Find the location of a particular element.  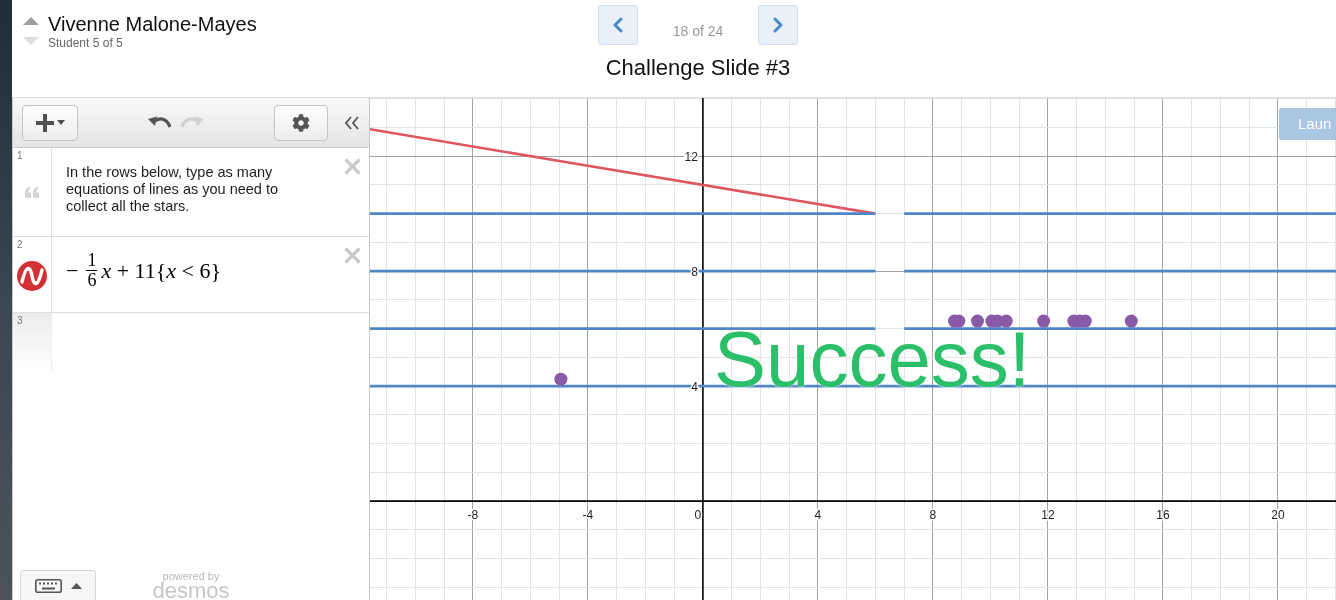

caret-down-icon is located at coordinates (60, 122).